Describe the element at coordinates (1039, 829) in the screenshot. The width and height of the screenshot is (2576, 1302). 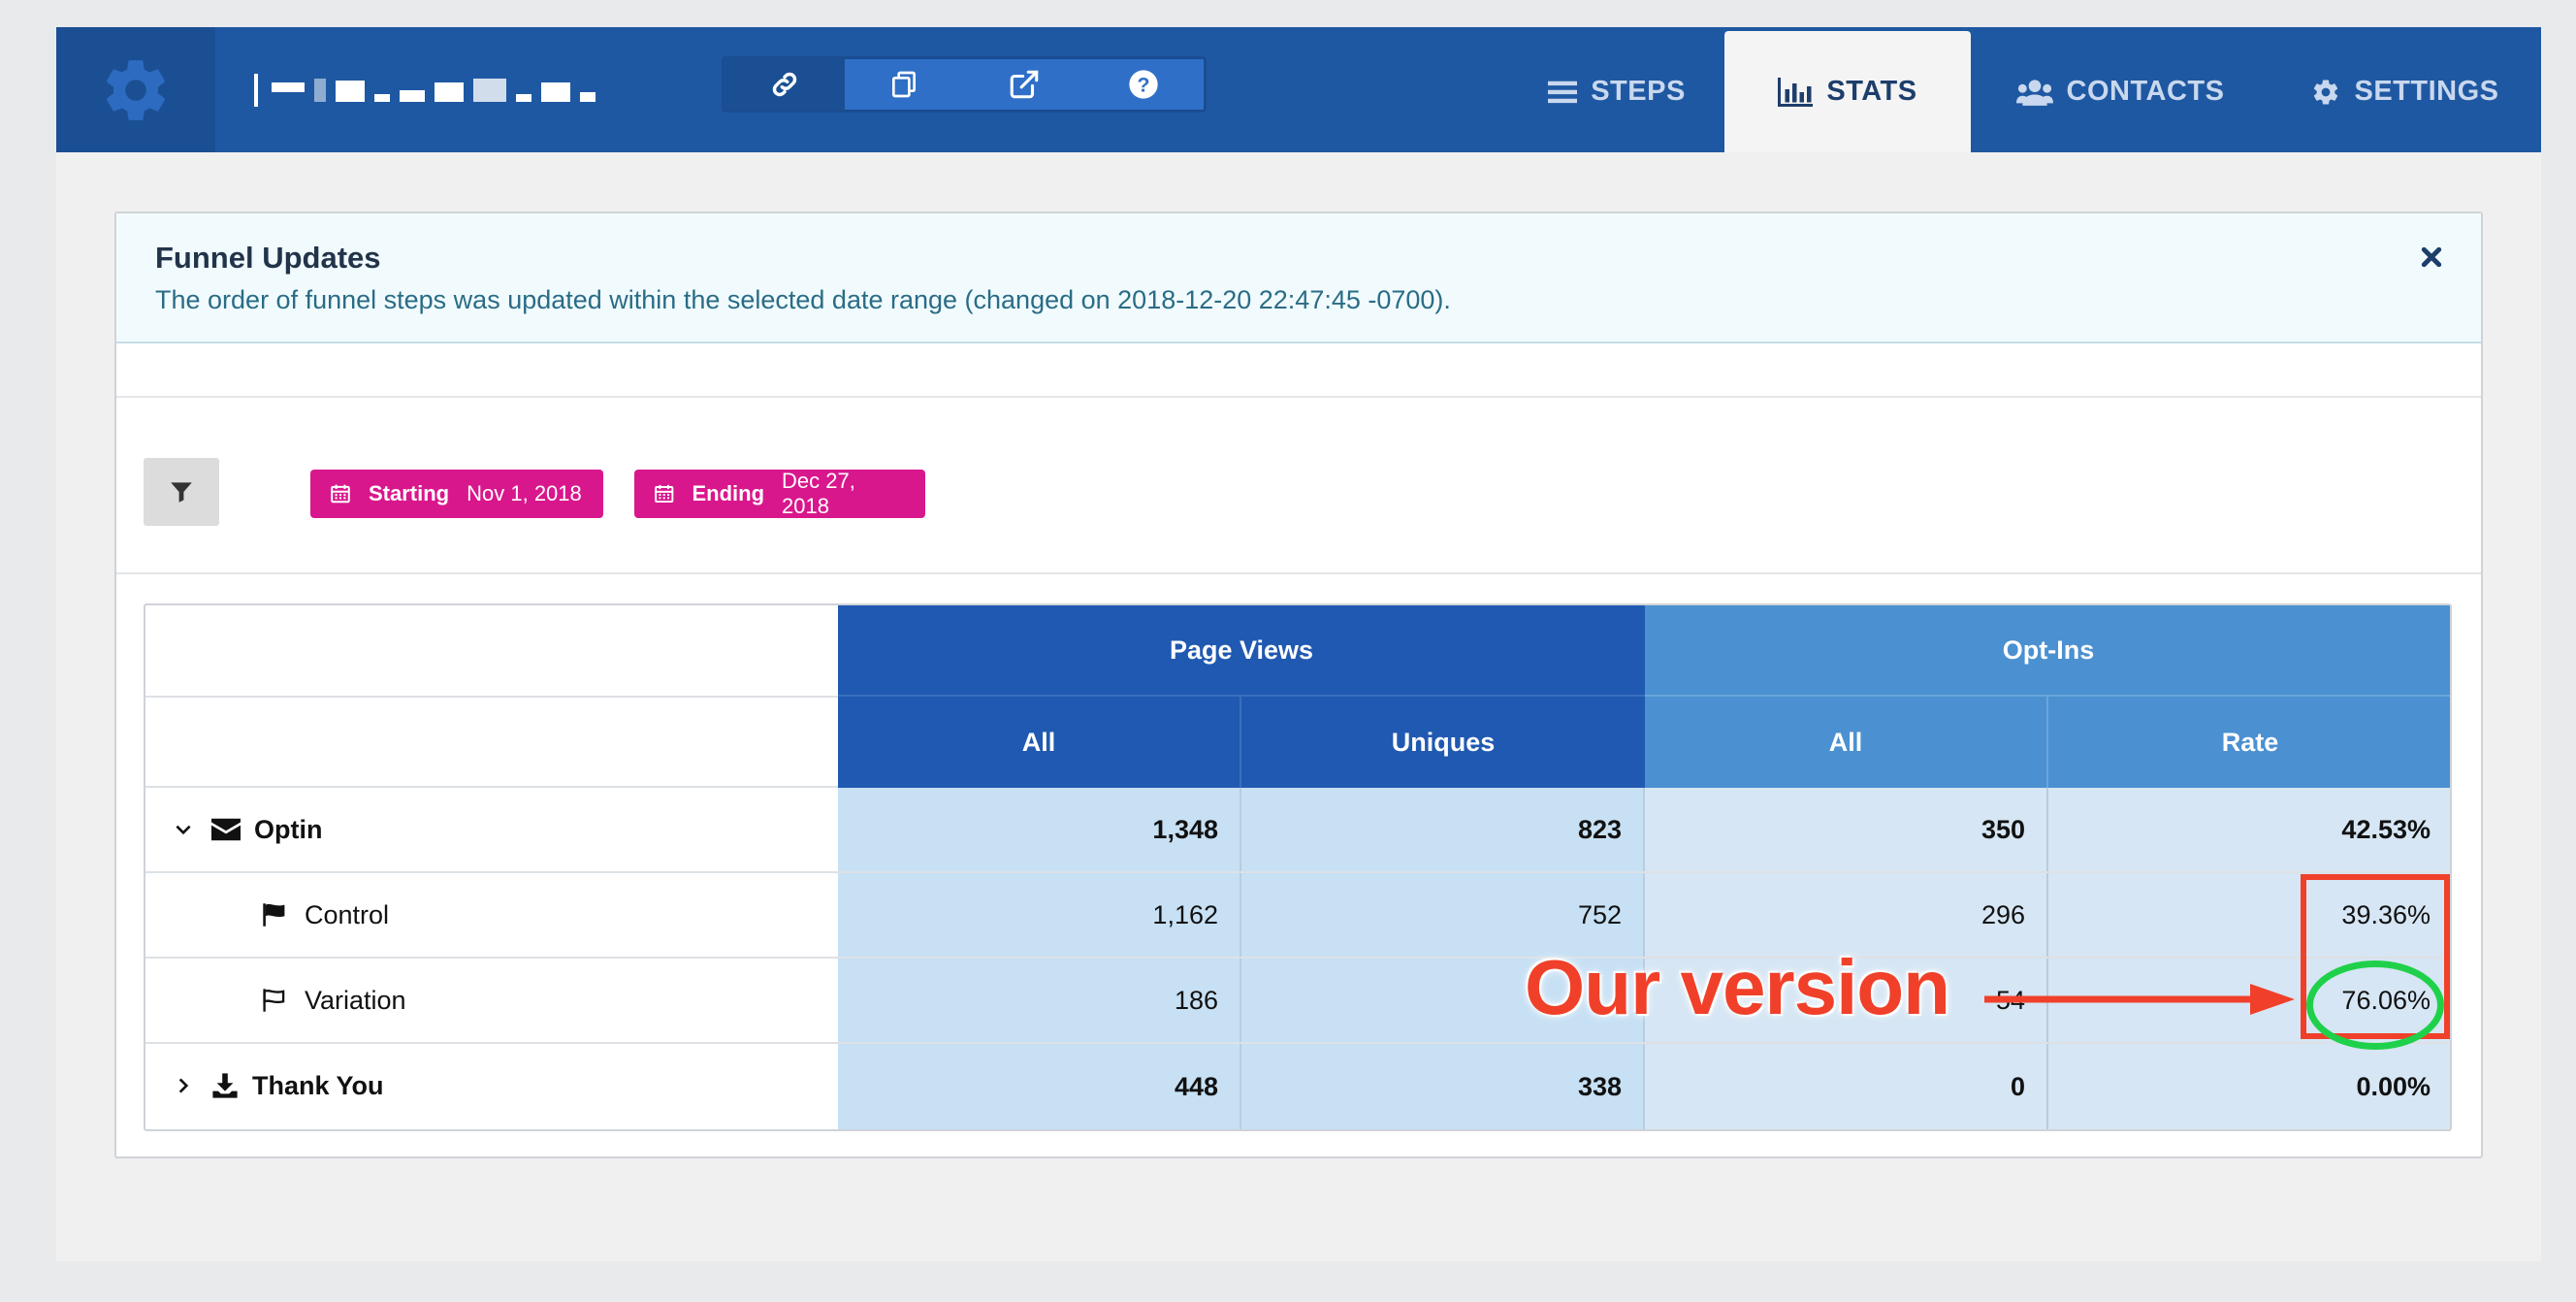
I see `cell-pv-all: 1,348` at that location.